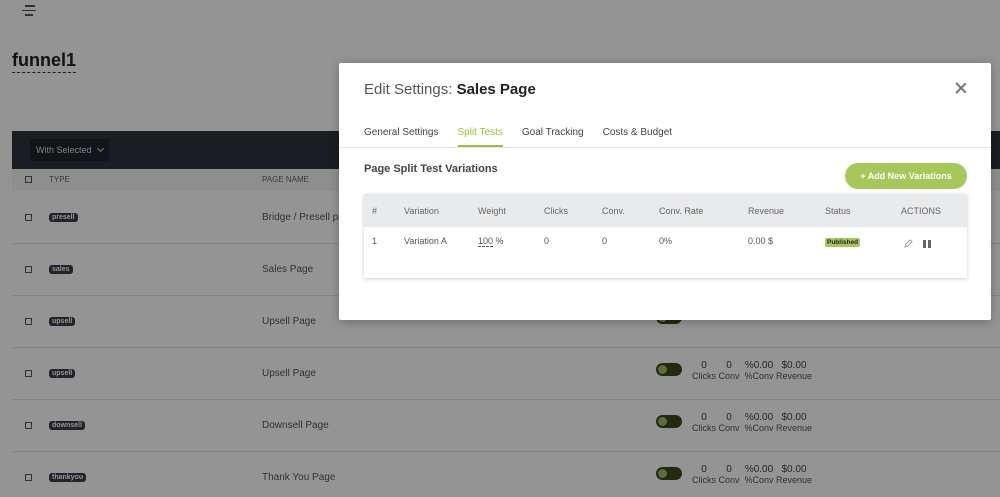  What do you see at coordinates (375, 241) in the screenshot?
I see `variation-num: 1` at bounding box center [375, 241].